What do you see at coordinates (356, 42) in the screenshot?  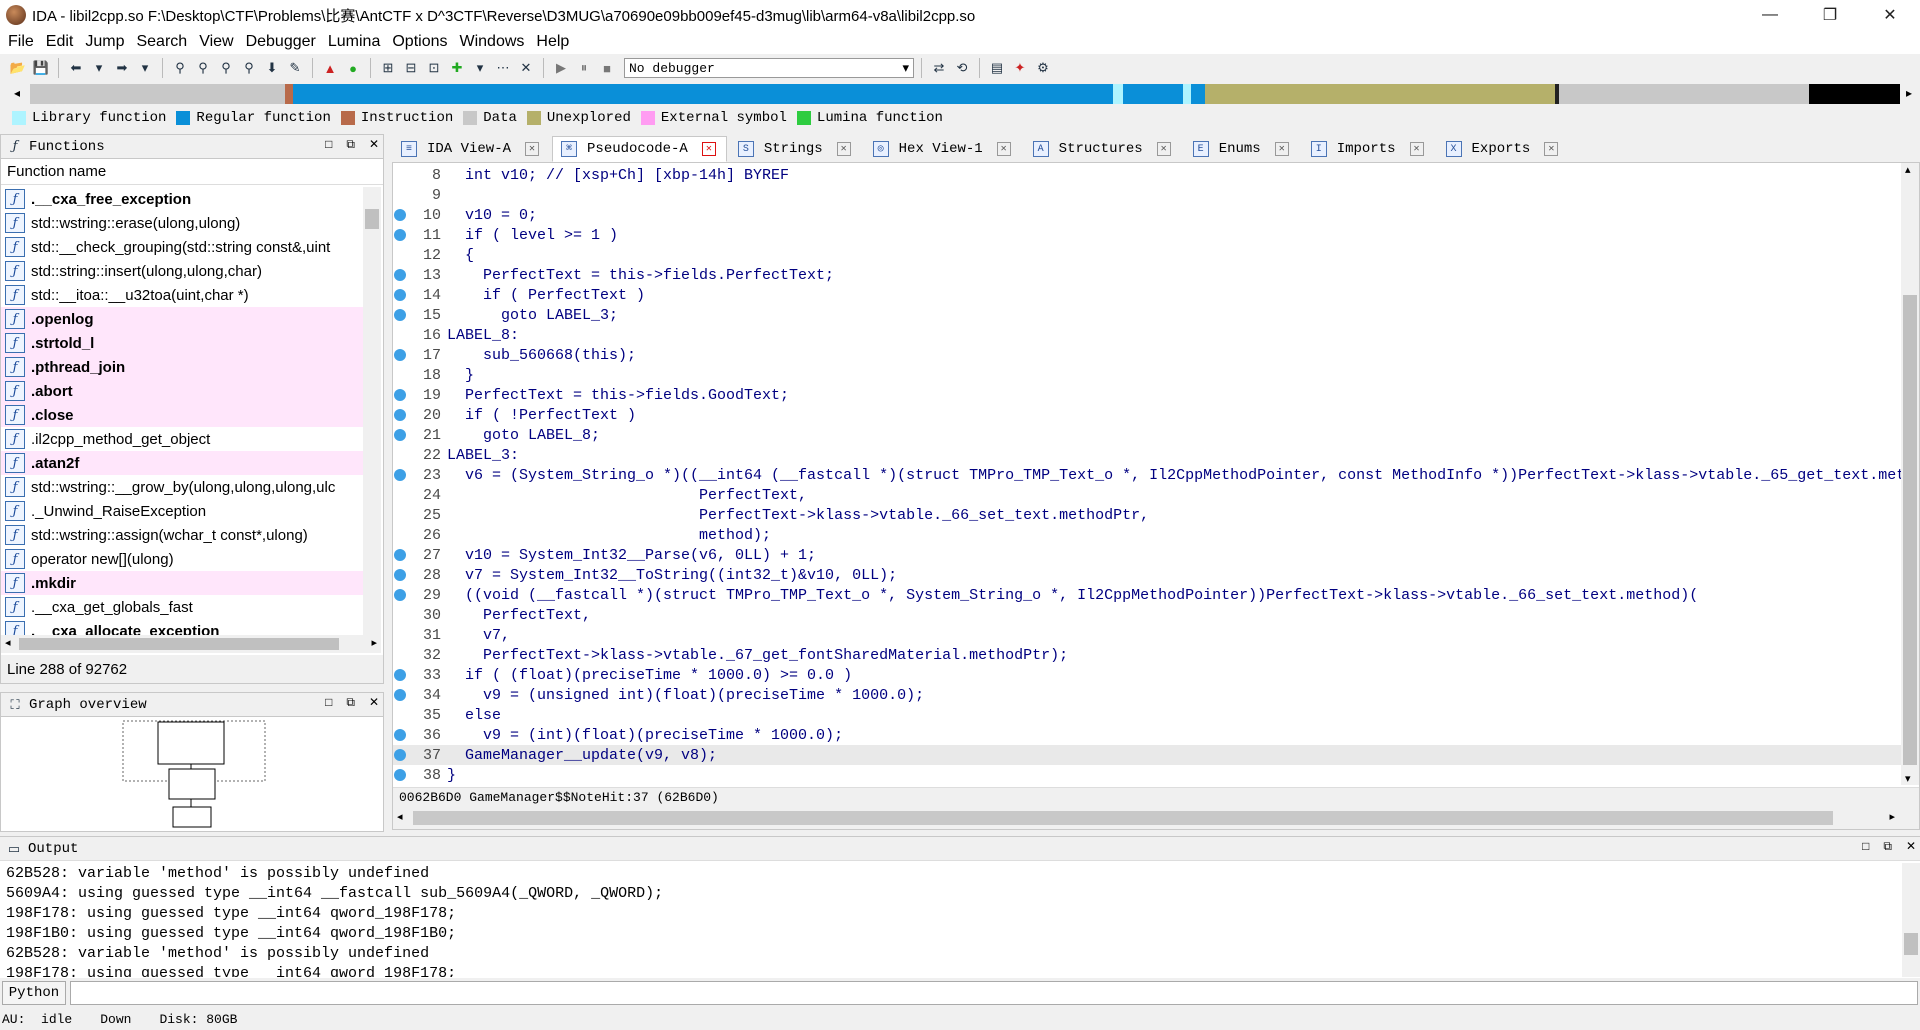 I see `menu-lumina: Lumina` at bounding box center [356, 42].